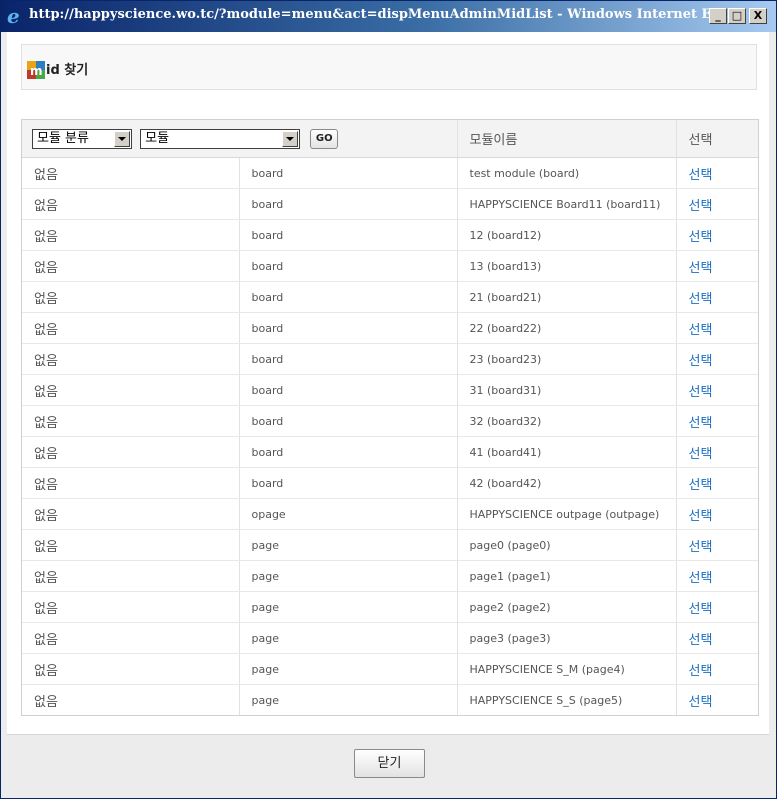 The height and width of the screenshot is (799, 777). I want to click on module-name-cell: 32 (board32), so click(567, 421).